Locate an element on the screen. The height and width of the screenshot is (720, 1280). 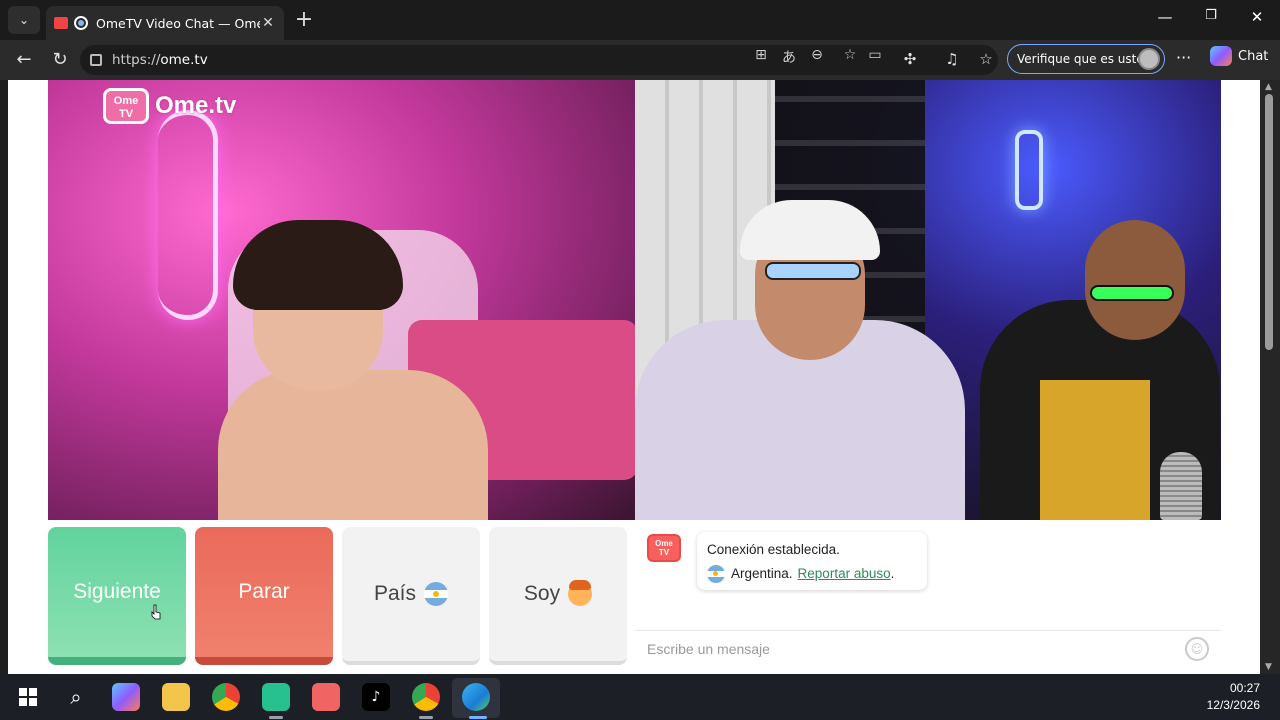
restore-icon: ❐ is located at coordinates (1211, 15).